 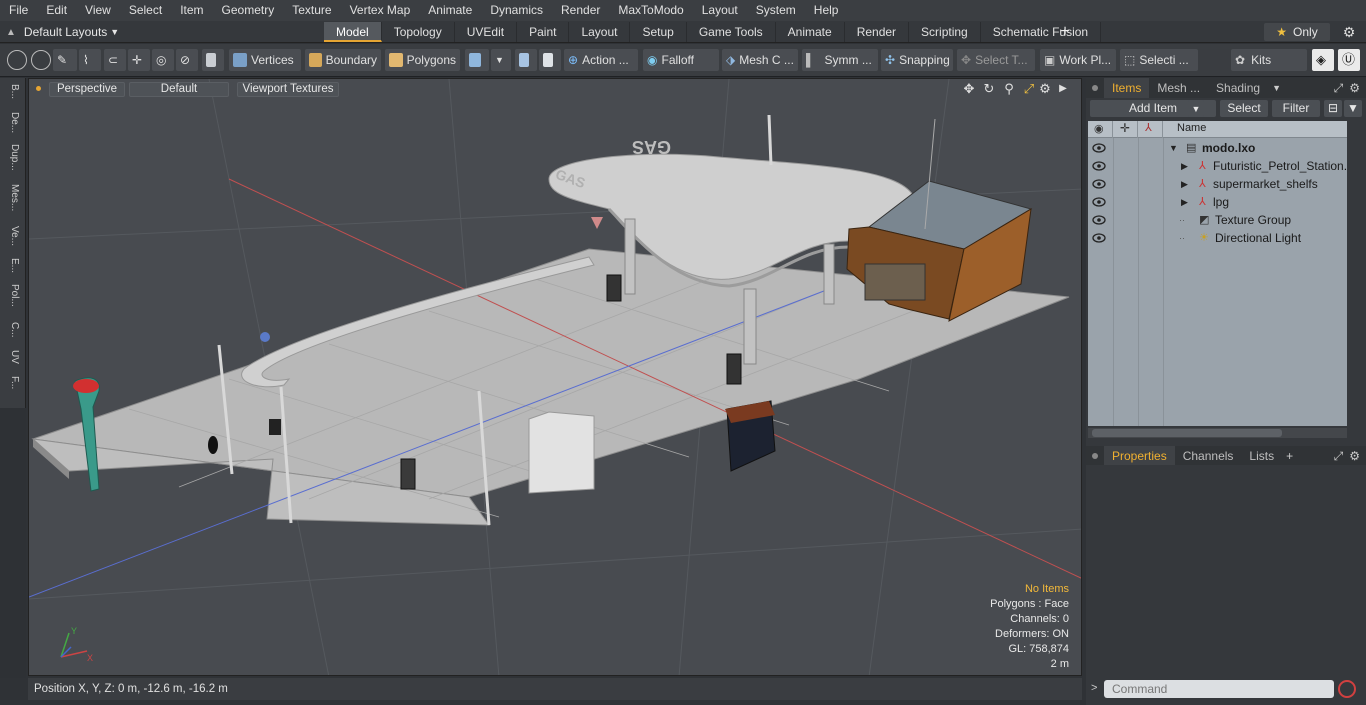 I want to click on kits-button: ✿ Kits, so click(x=1269, y=60).